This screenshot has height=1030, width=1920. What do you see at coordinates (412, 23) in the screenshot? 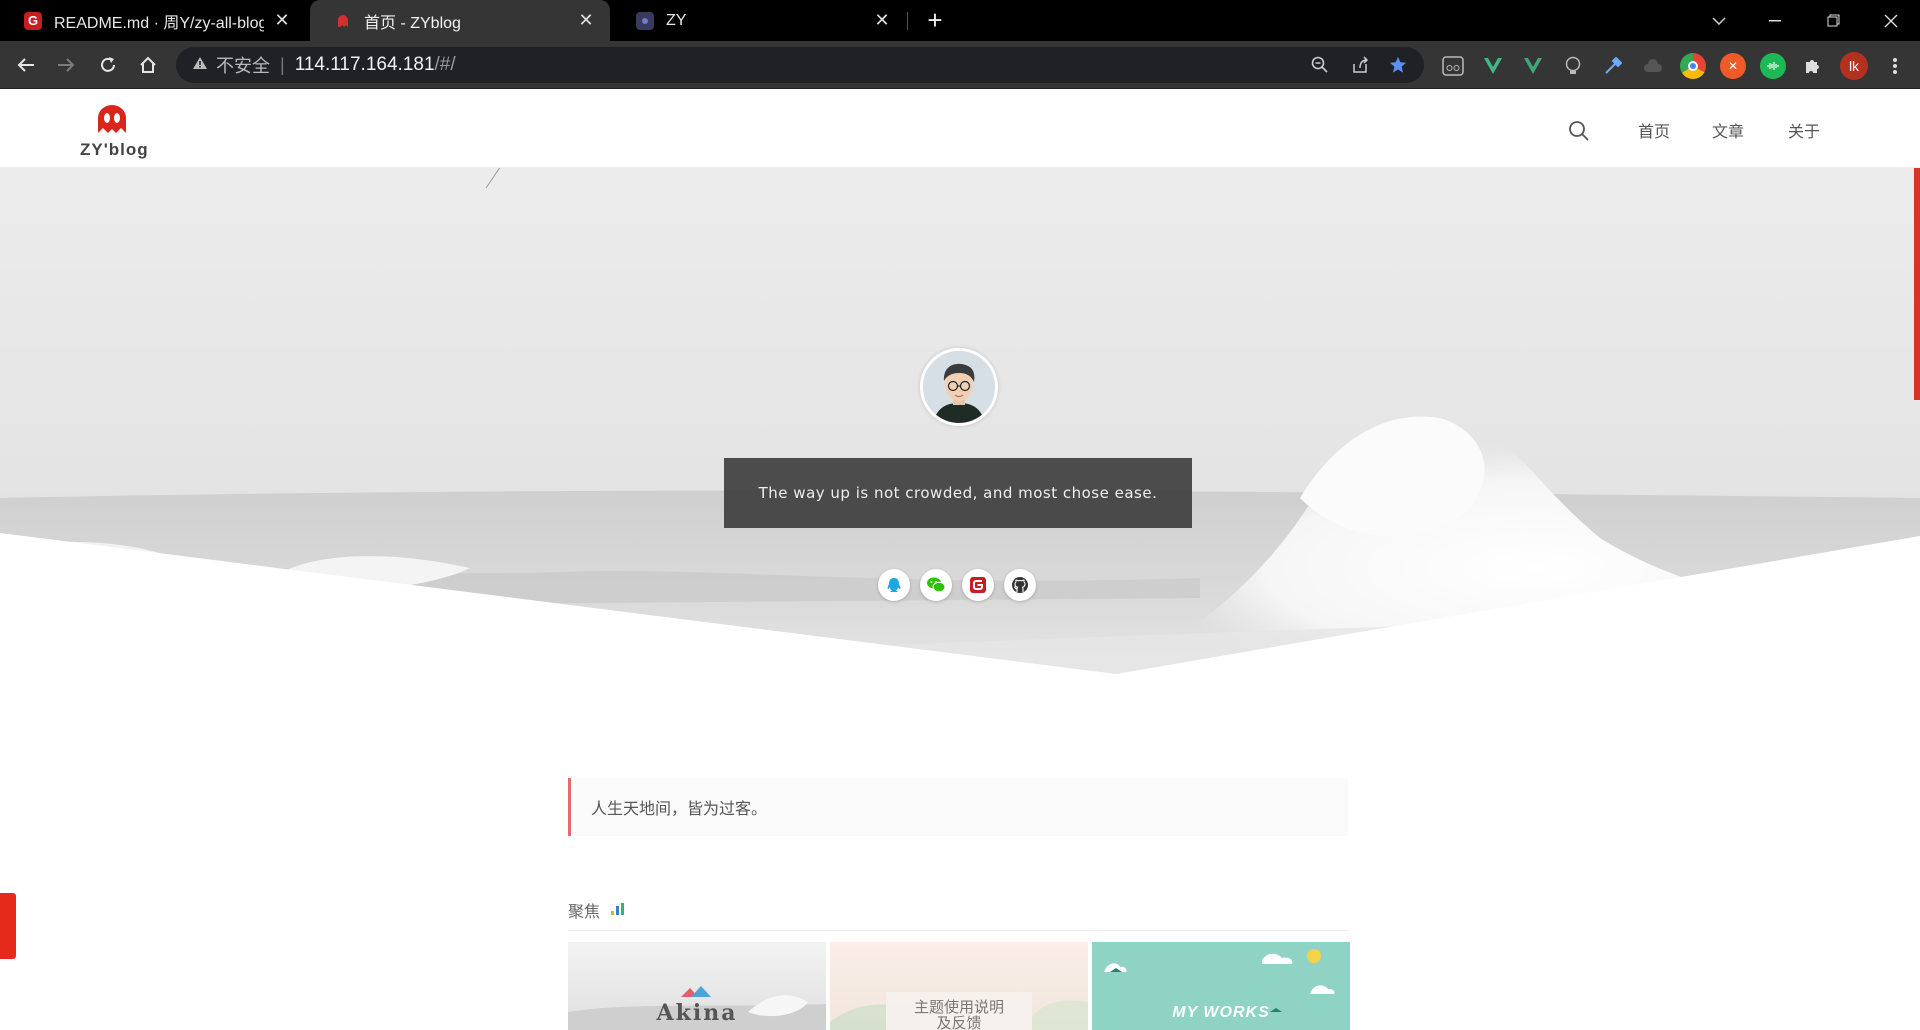
I see `tab-title: 首页 - ZYblog` at bounding box center [412, 23].